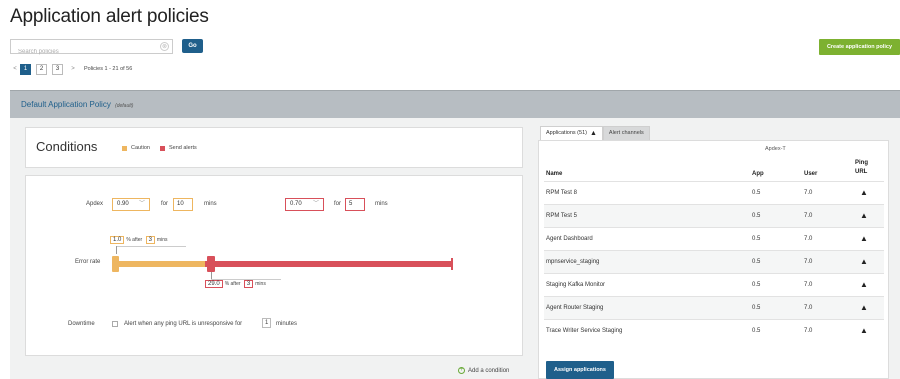 Image resolution: width=900 pixels, height=379 pixels. What do you see at coordinates (165, 204) in the screenshot?
I see `apdex-caution-for-label: for` at bounding box center [165, 204].